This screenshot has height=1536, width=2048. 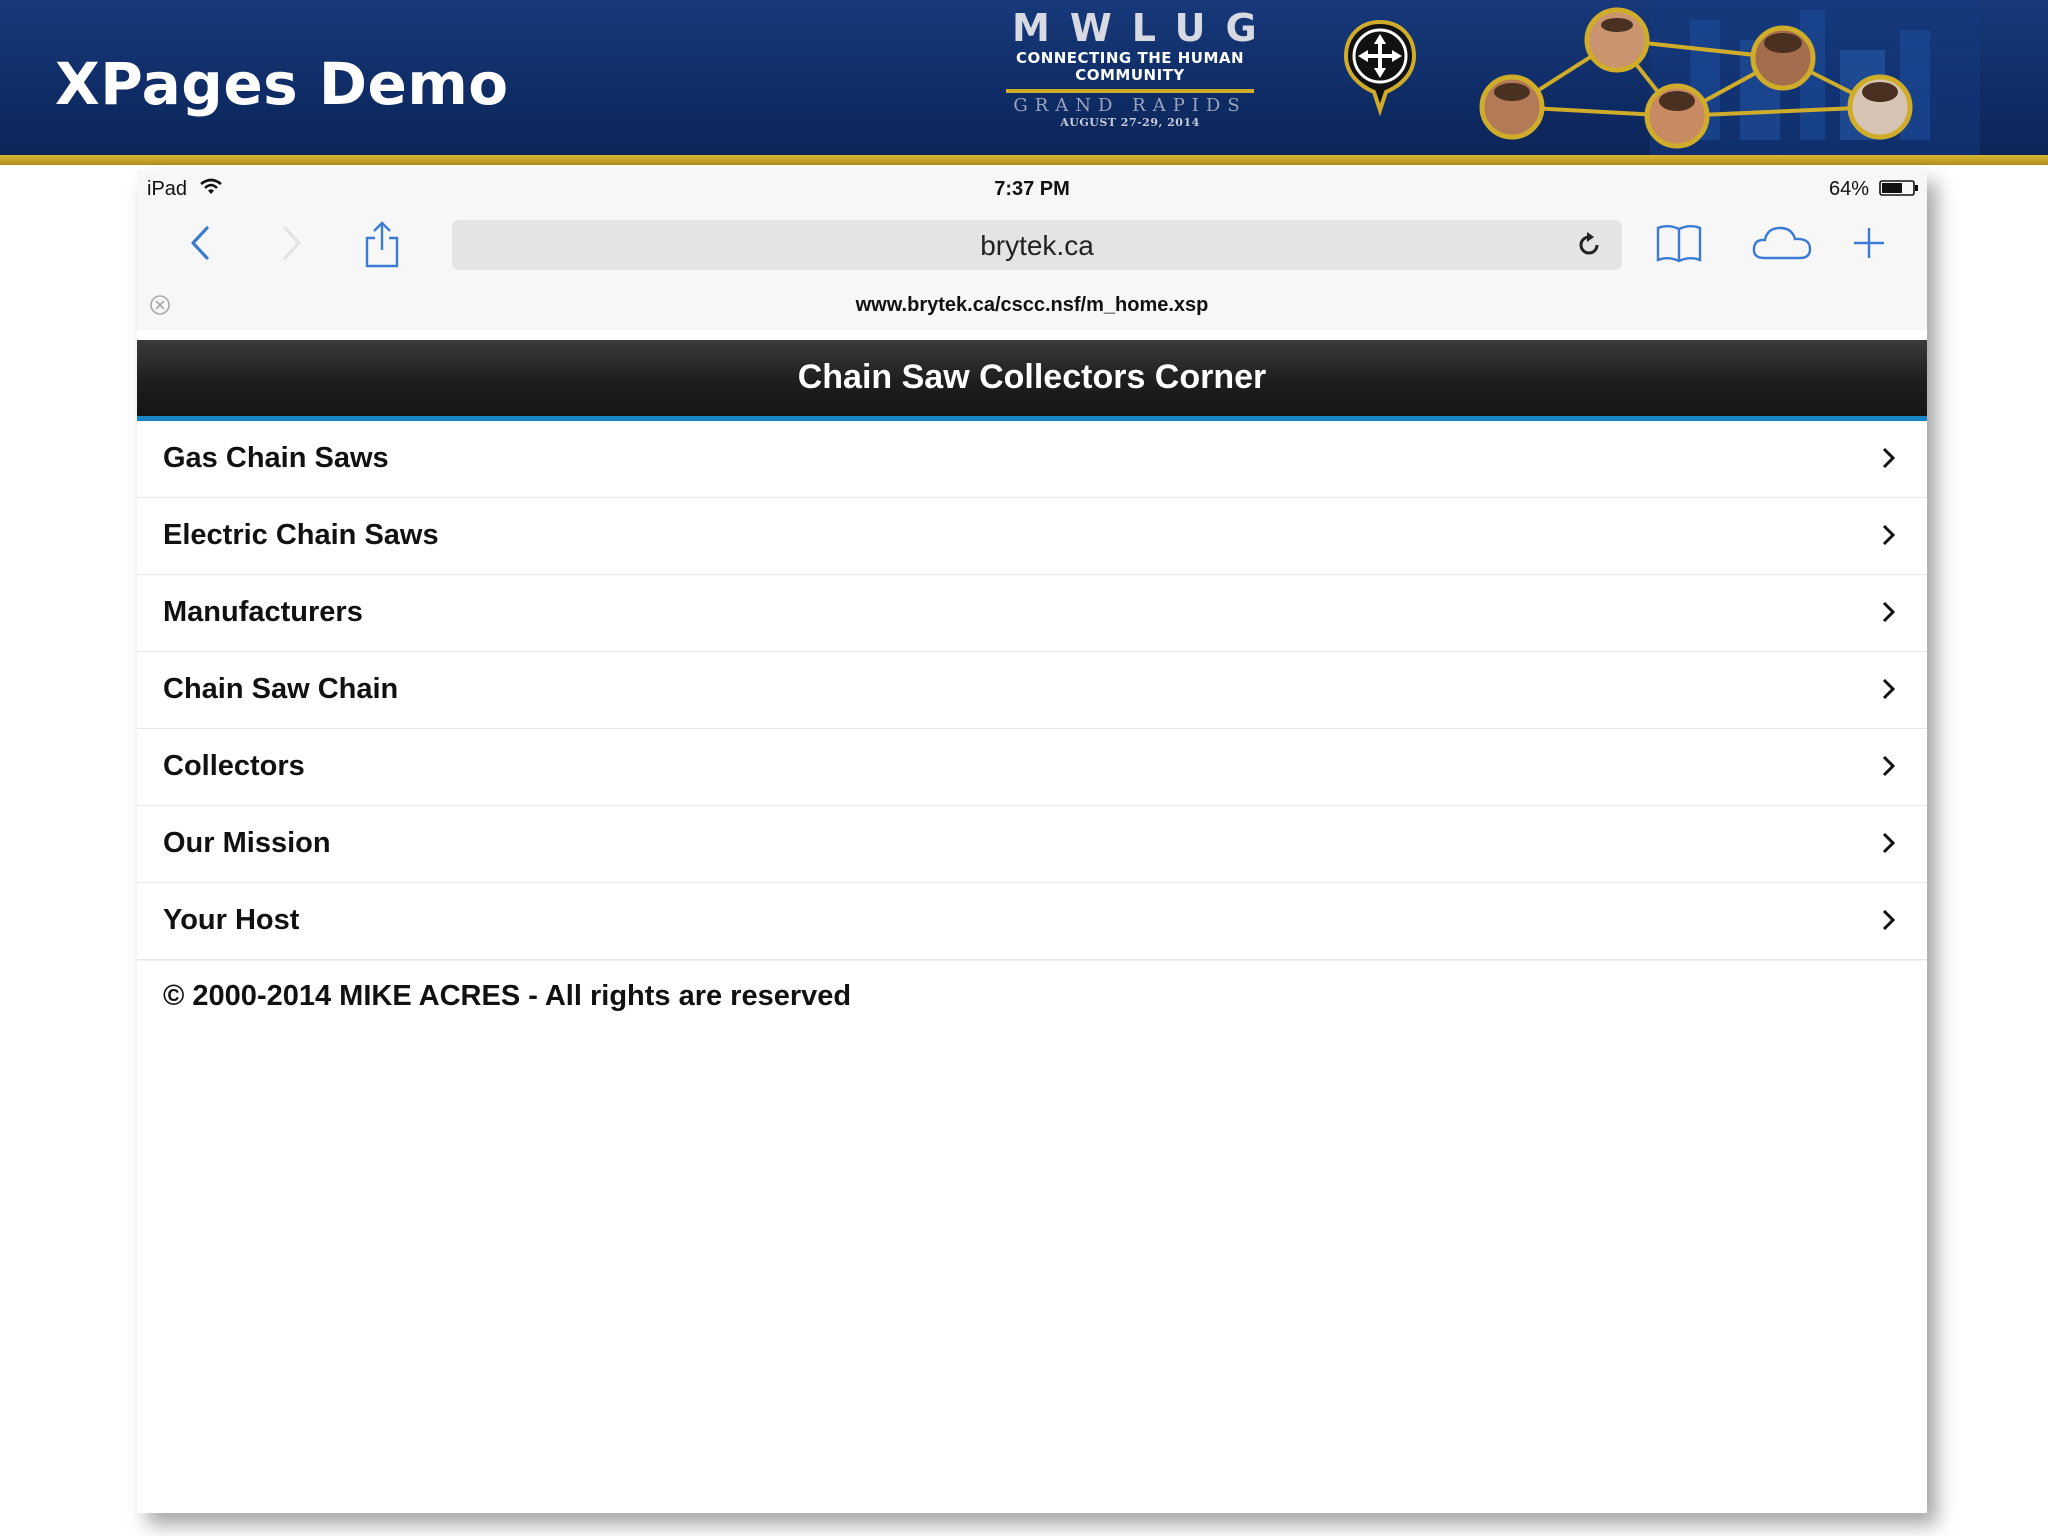 I want to click on back-icon, so click(x=200, y=243).